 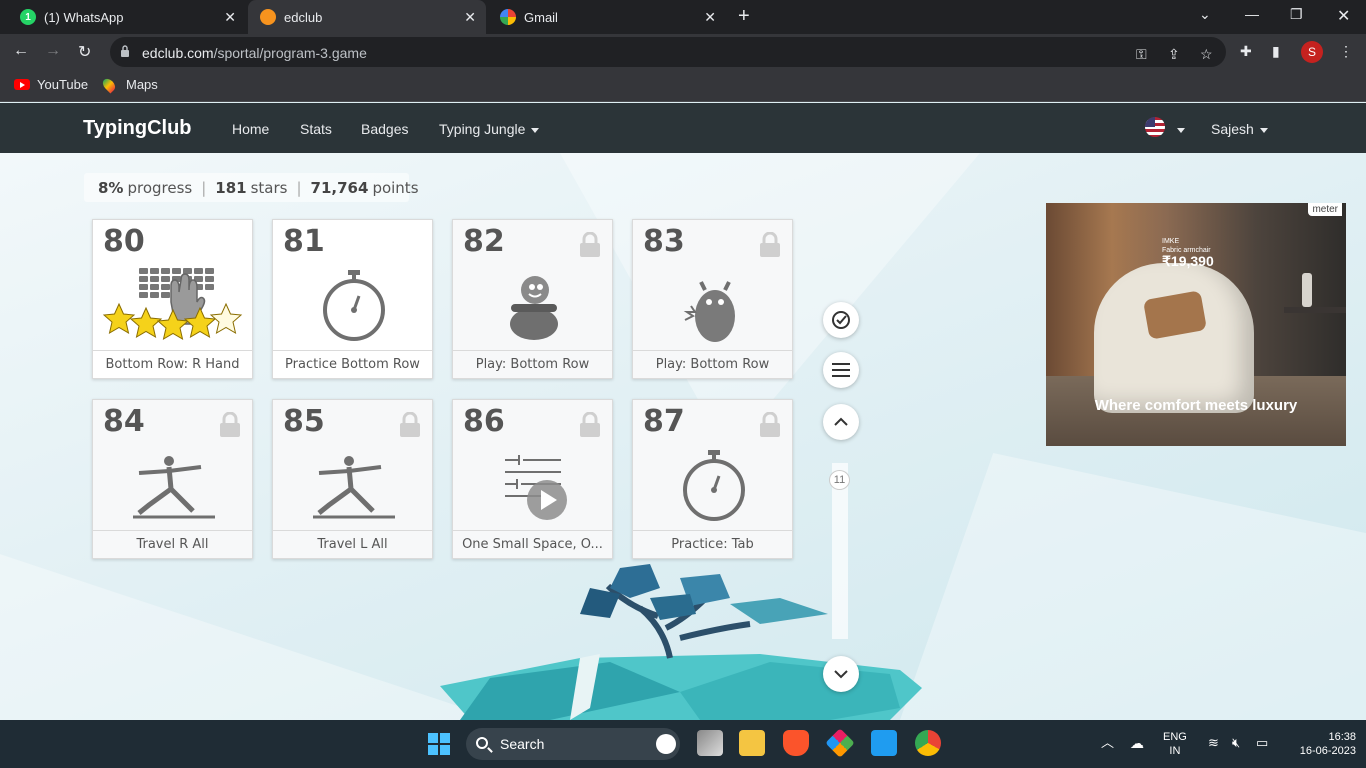 What do you see at coordinates (1141, 54) in the screenshot?
I see `key-icon: ⚿` at bounding box center [1141, 54].